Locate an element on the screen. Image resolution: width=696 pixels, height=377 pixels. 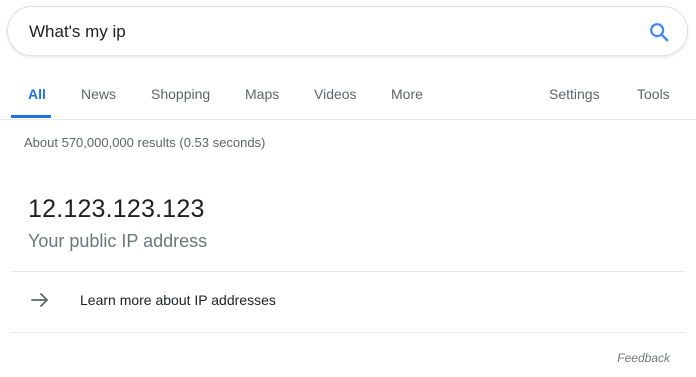
feedback-link: Feedback is located at coordinates (643, 358).